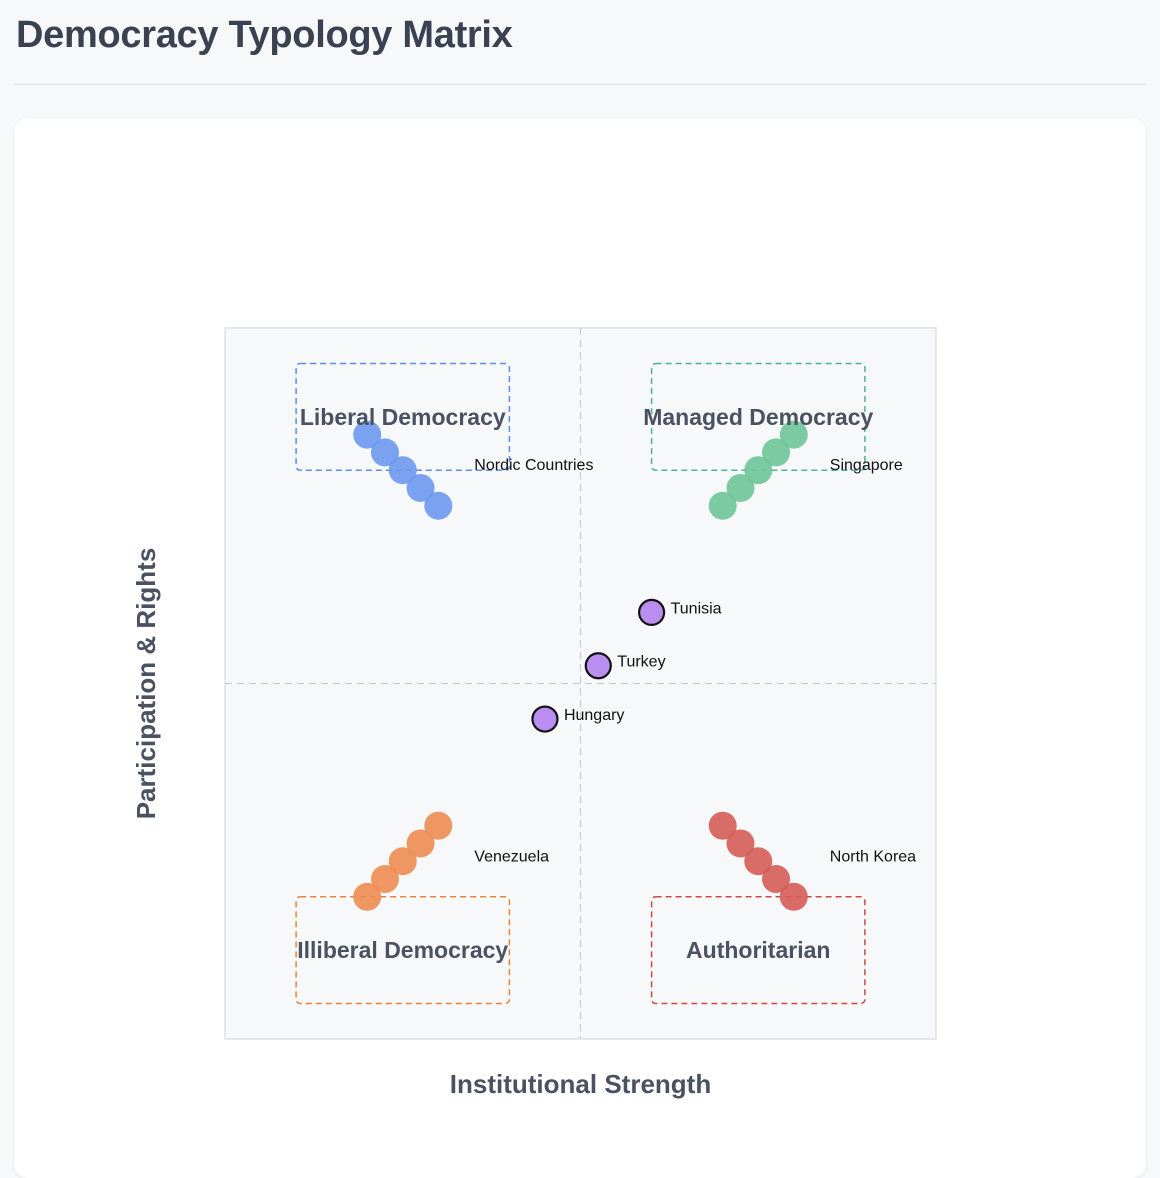 Image resolution: width=1160 pixels, height=1178 pixels. Describe the element at coordinates (758, 417) in the screenshot. I see `quadrant-label-managed-democracy: Managed Democracy` at that location.